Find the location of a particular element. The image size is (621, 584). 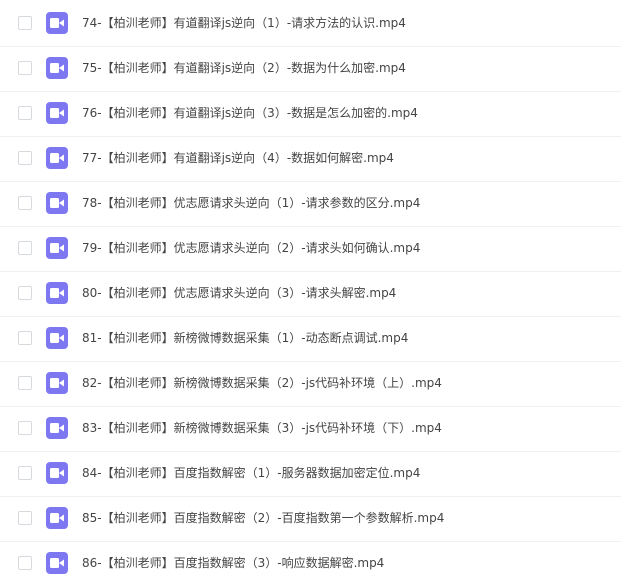

file-row: 81-【柏汌老师】新榜微博数据采集（1）-动态断点调试.mp4 is located at coordinates (310, 339).